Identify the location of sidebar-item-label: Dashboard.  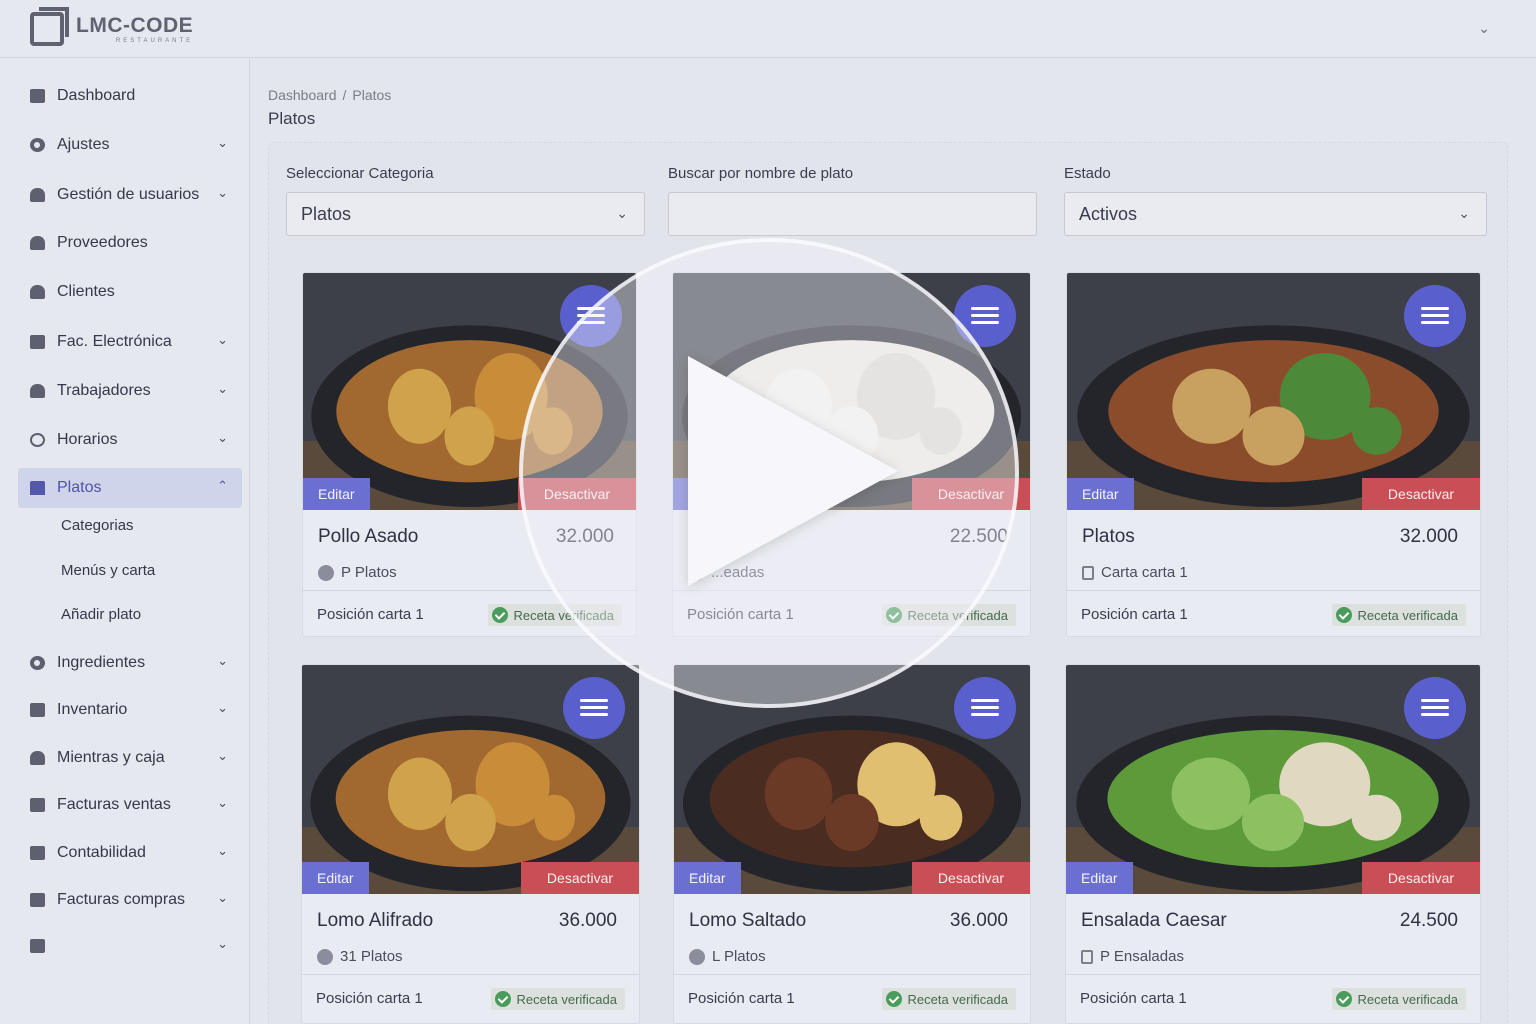
(96, 95).